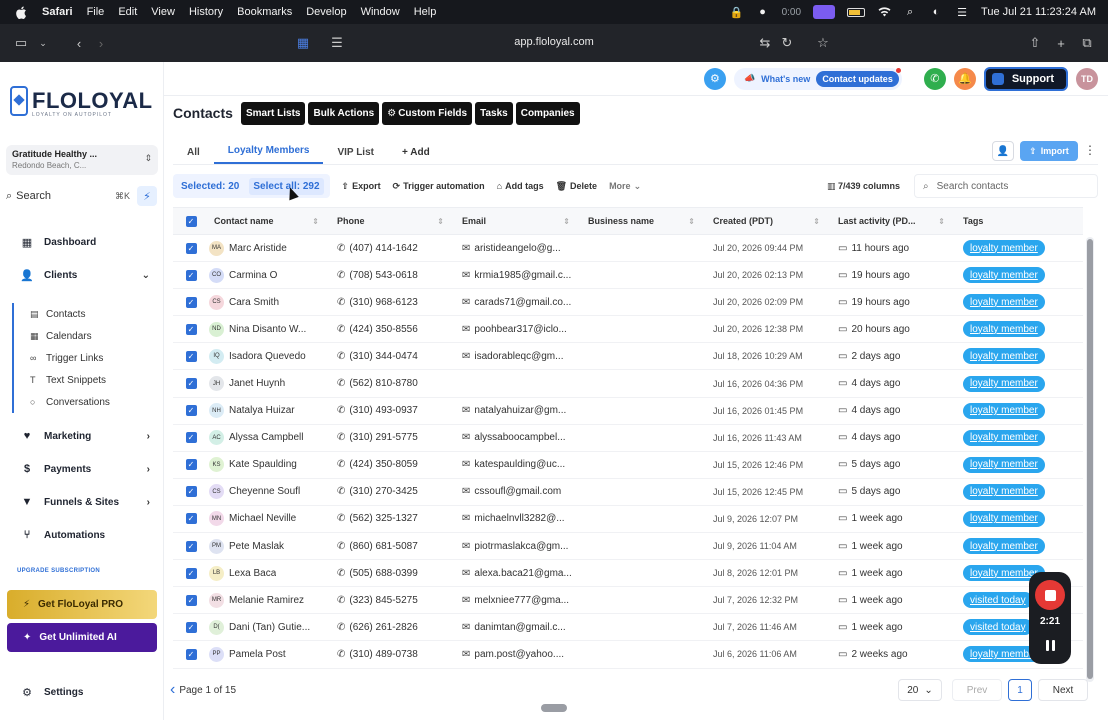 Image resolution: width=1108 pixels, height=720 pixels. What do you see at coordinates (383, 491) in the screenshot?
I see `contact-phone: (310) 270-3425` at bounding box center [383, 491].